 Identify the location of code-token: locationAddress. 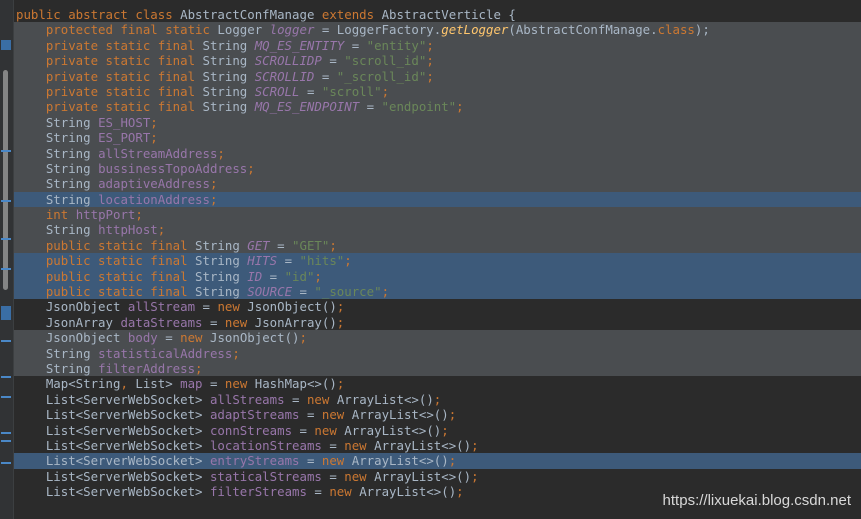
(154, 199).